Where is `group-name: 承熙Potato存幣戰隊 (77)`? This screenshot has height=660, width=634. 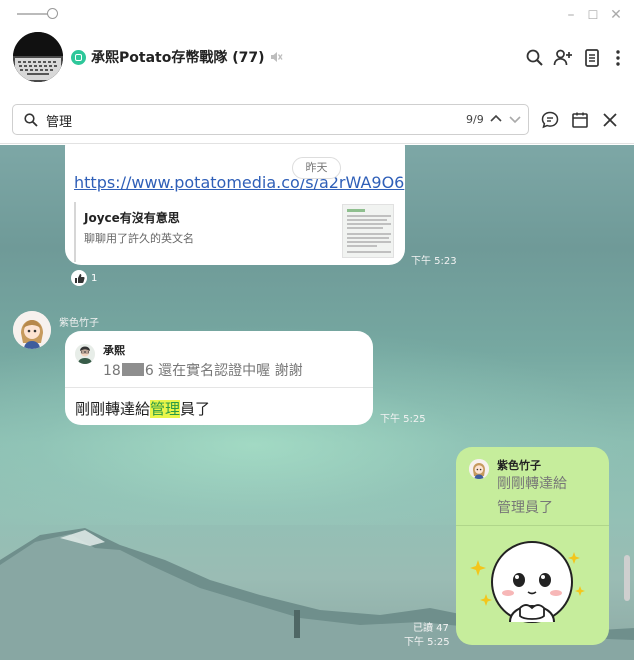
group-name: 承熙Potato存幣戰隊 (77) is located at coordinates (178, 58).